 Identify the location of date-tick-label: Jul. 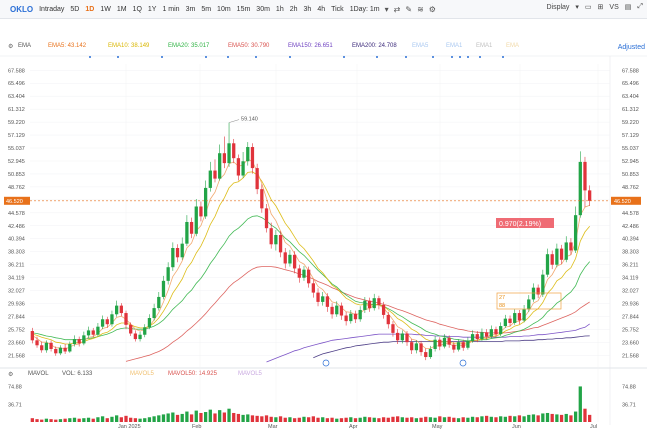
(593, 427).